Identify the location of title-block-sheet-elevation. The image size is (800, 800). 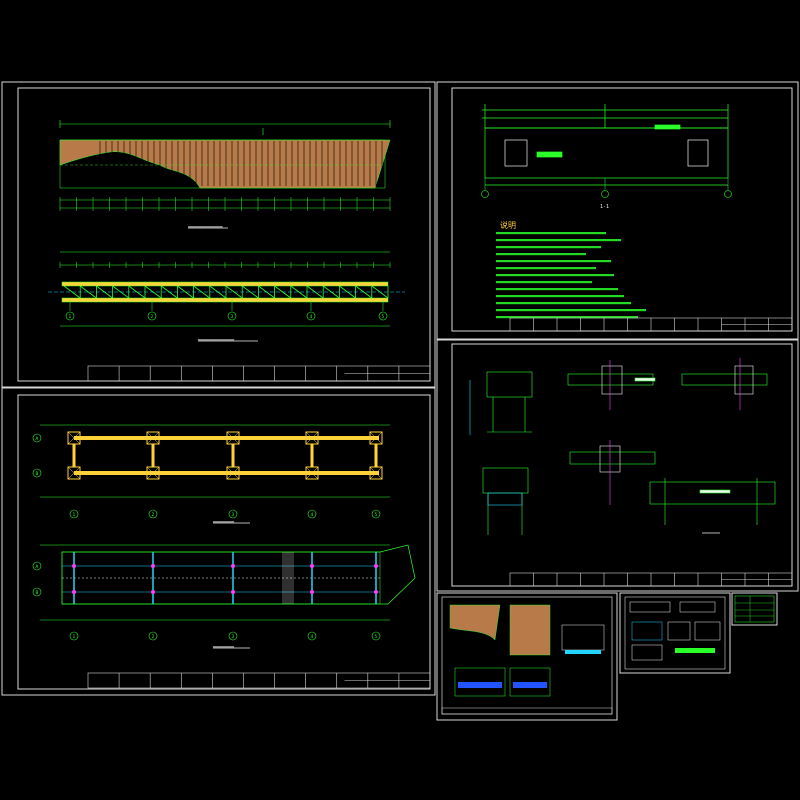
(259, 373).